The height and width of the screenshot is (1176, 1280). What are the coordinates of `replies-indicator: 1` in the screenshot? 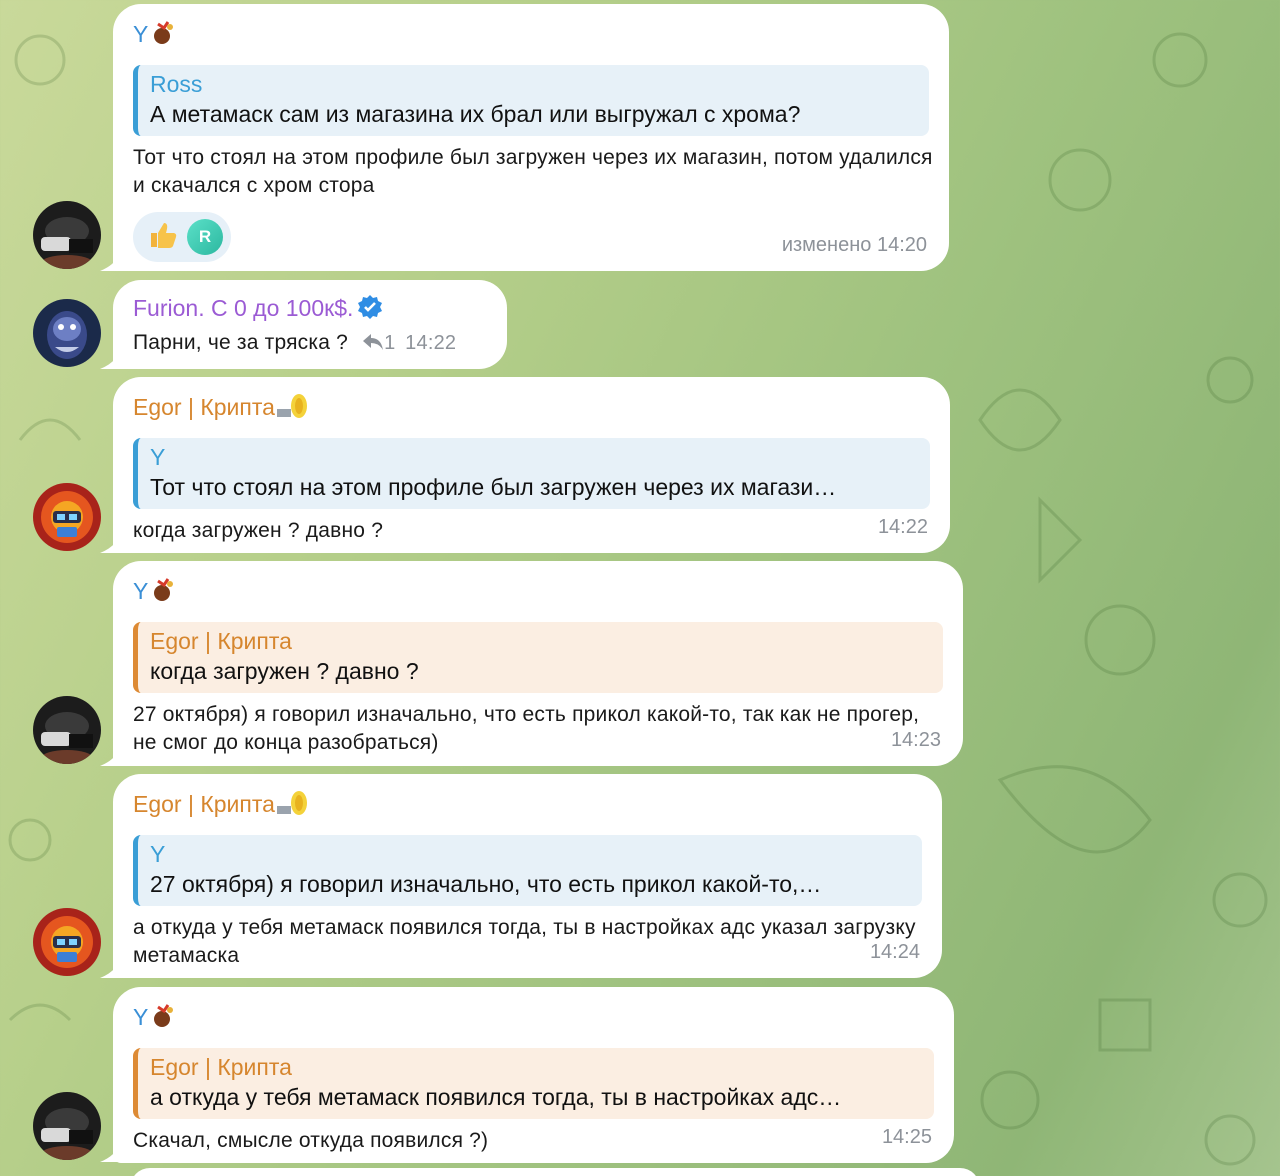 It's located at (381, 343).